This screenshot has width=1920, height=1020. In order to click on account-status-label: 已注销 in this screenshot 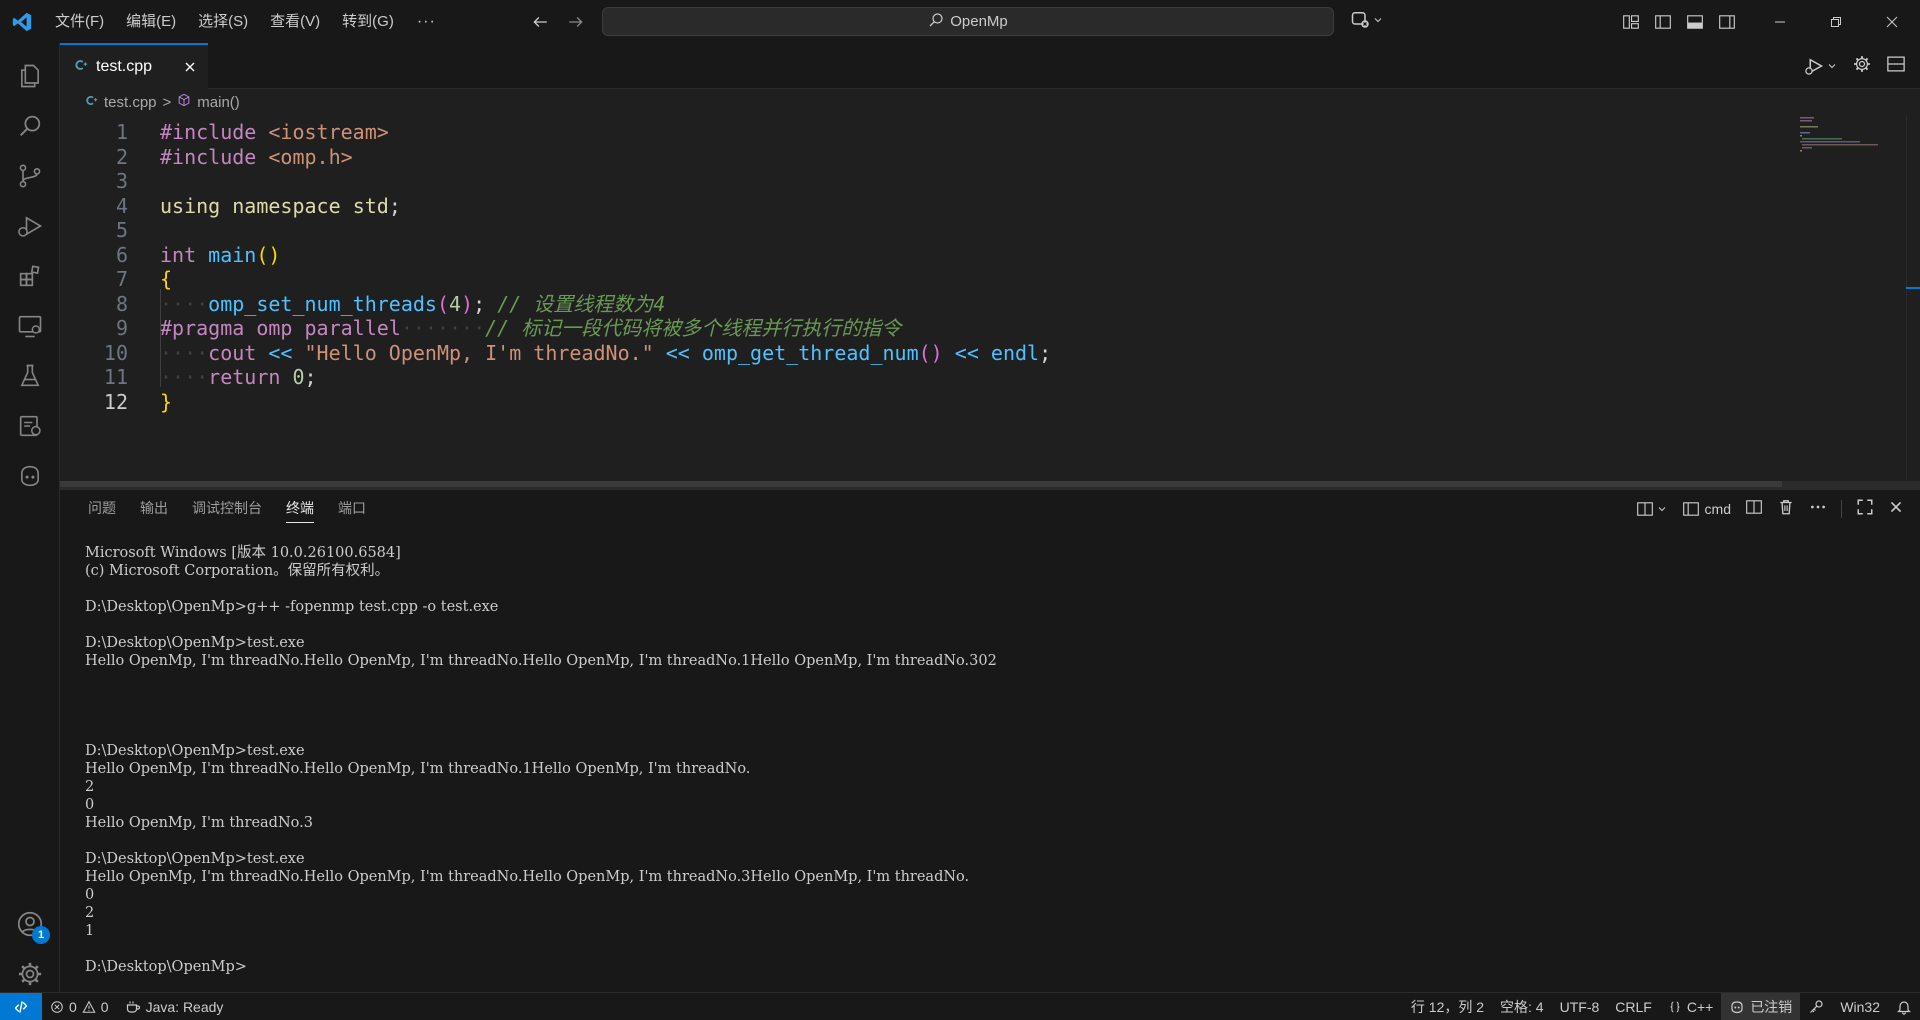, I will do `click(1771, 1007)`.